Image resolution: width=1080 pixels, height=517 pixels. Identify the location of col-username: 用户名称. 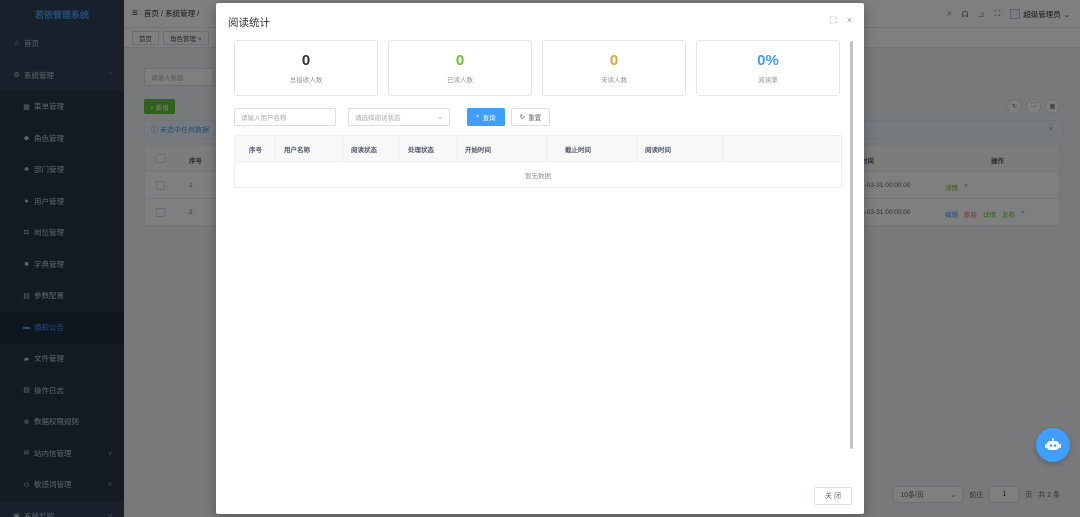
(309, 148).